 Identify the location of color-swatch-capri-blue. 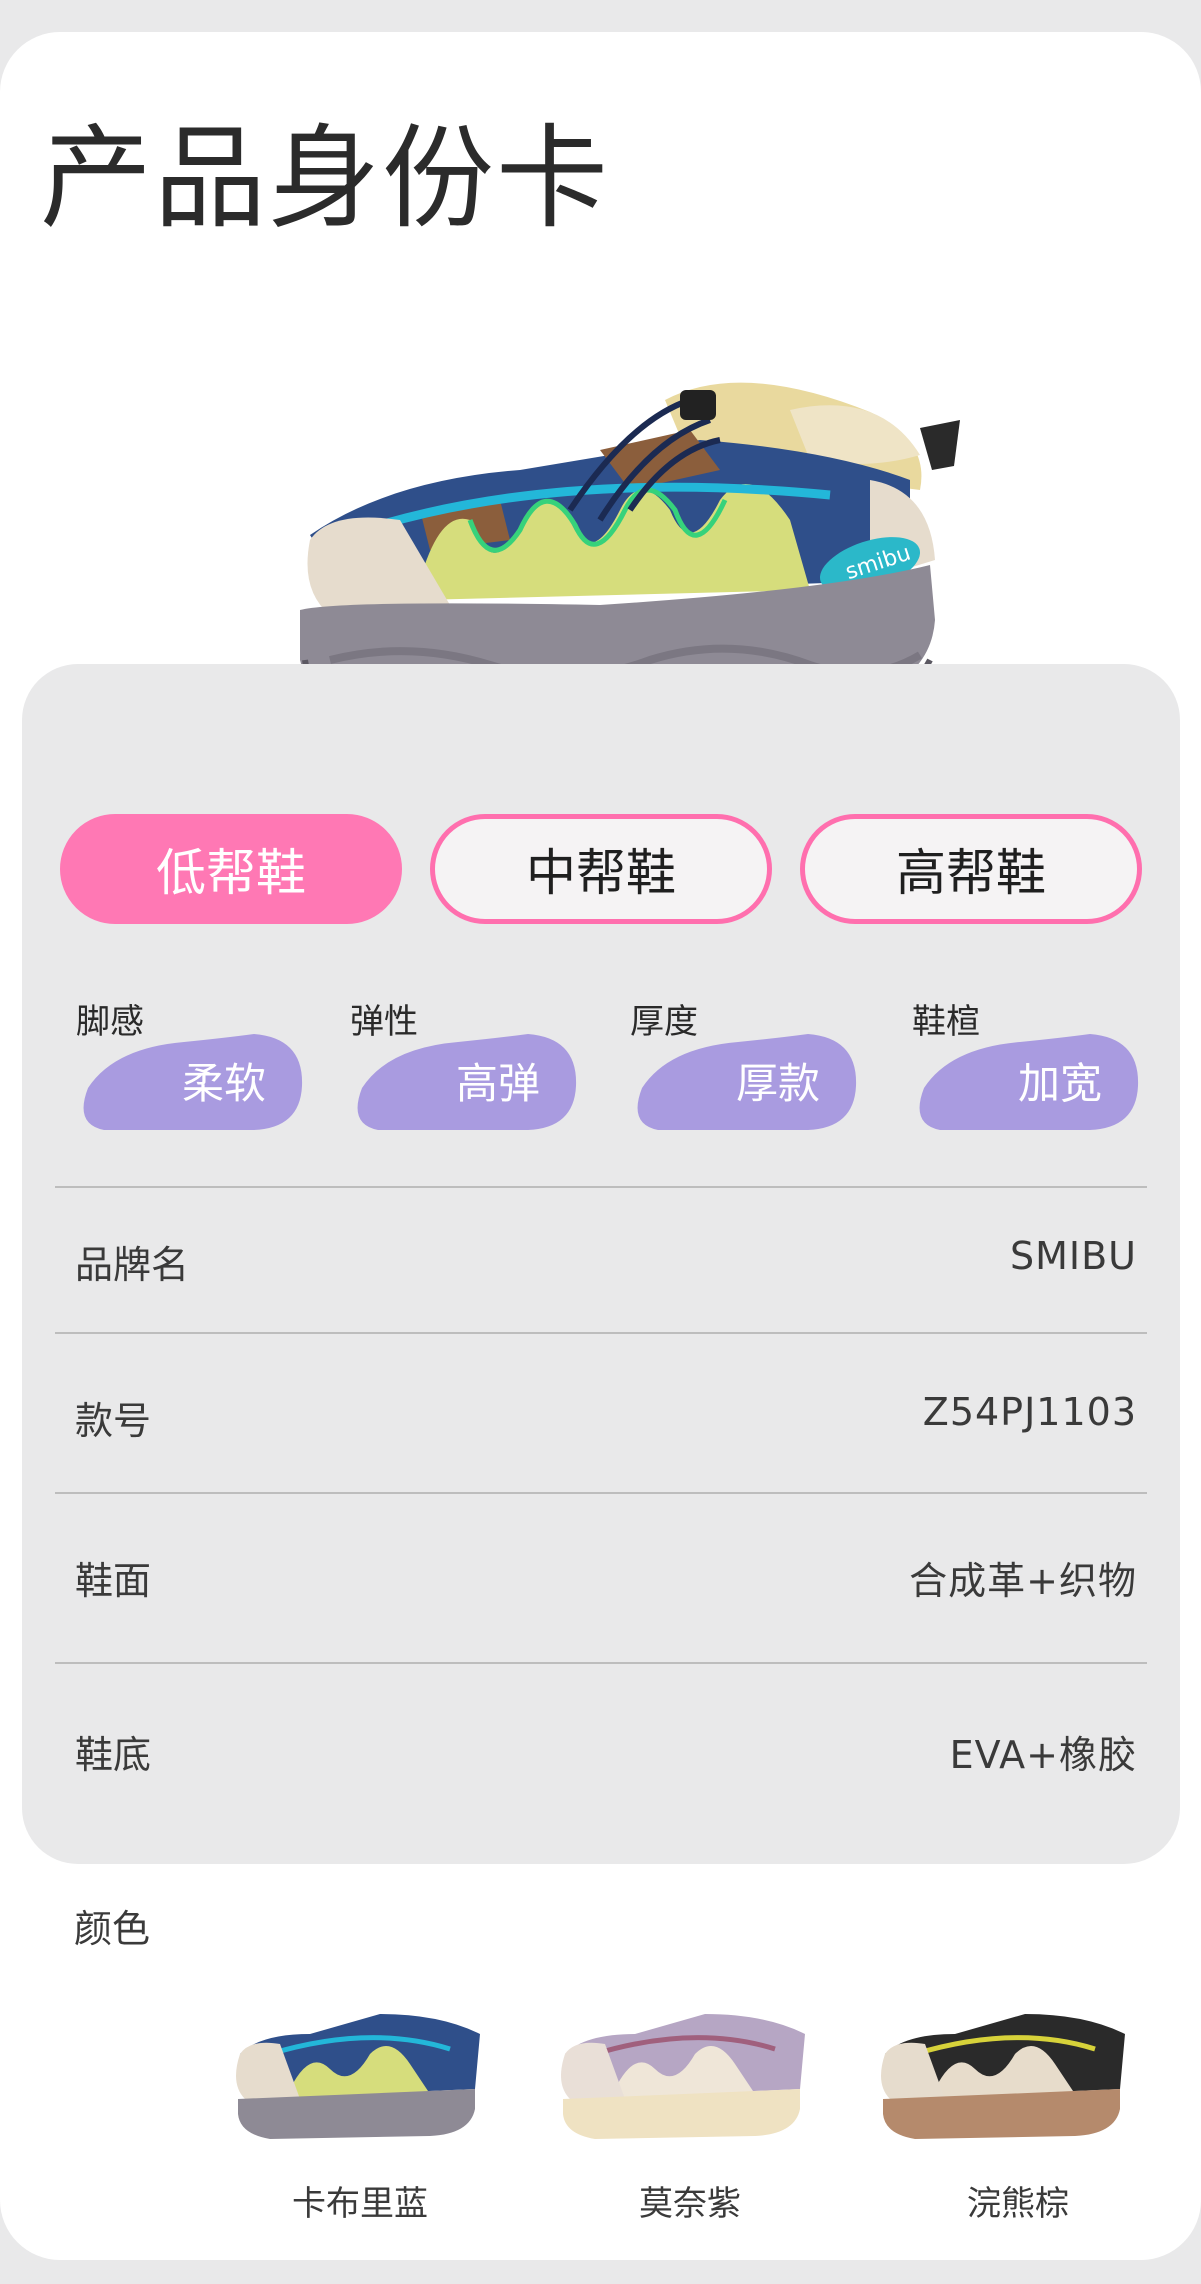
(360, 2069).